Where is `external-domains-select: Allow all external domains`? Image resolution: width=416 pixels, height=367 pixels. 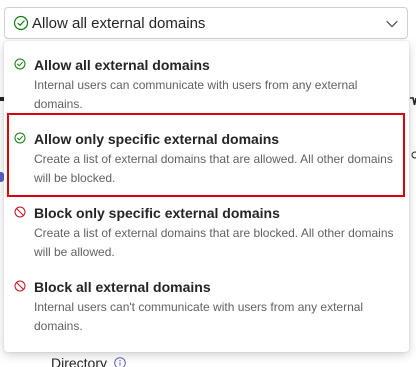
external-domains-select: Allow all external domains is located at coordinates (206, 23).